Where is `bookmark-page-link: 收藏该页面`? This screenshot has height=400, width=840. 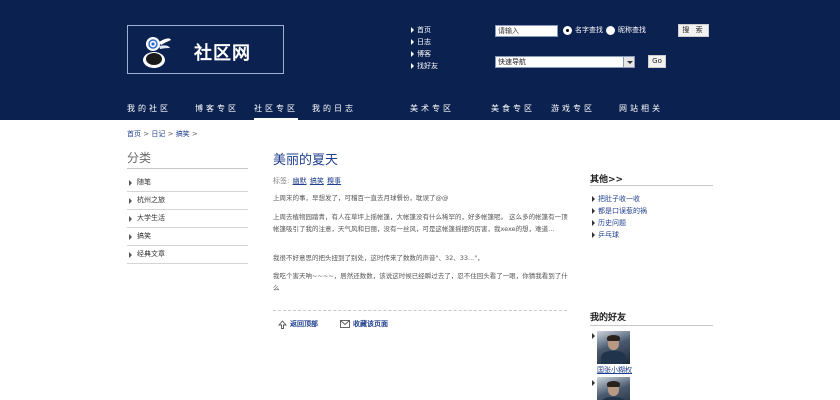
bookmark-page-link: 收藏该页面 is located at coordinates (364, 324).